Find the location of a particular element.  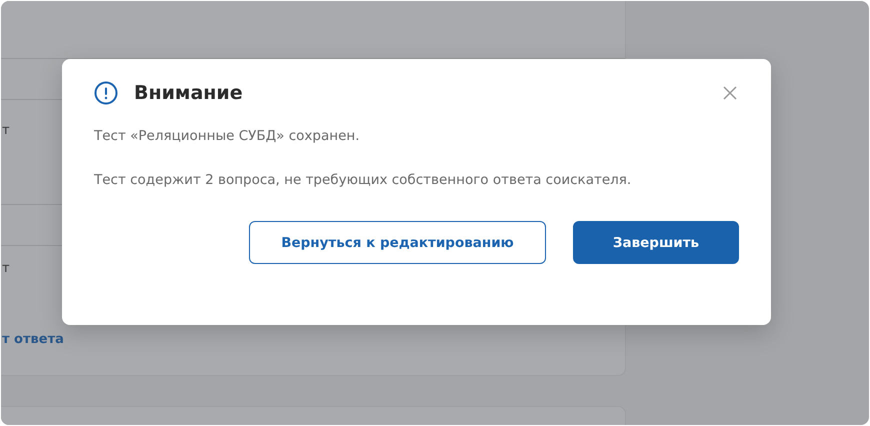

message-text: Тест «Реляционные СУБД» сохранен. is located at coordinates (227, 136).